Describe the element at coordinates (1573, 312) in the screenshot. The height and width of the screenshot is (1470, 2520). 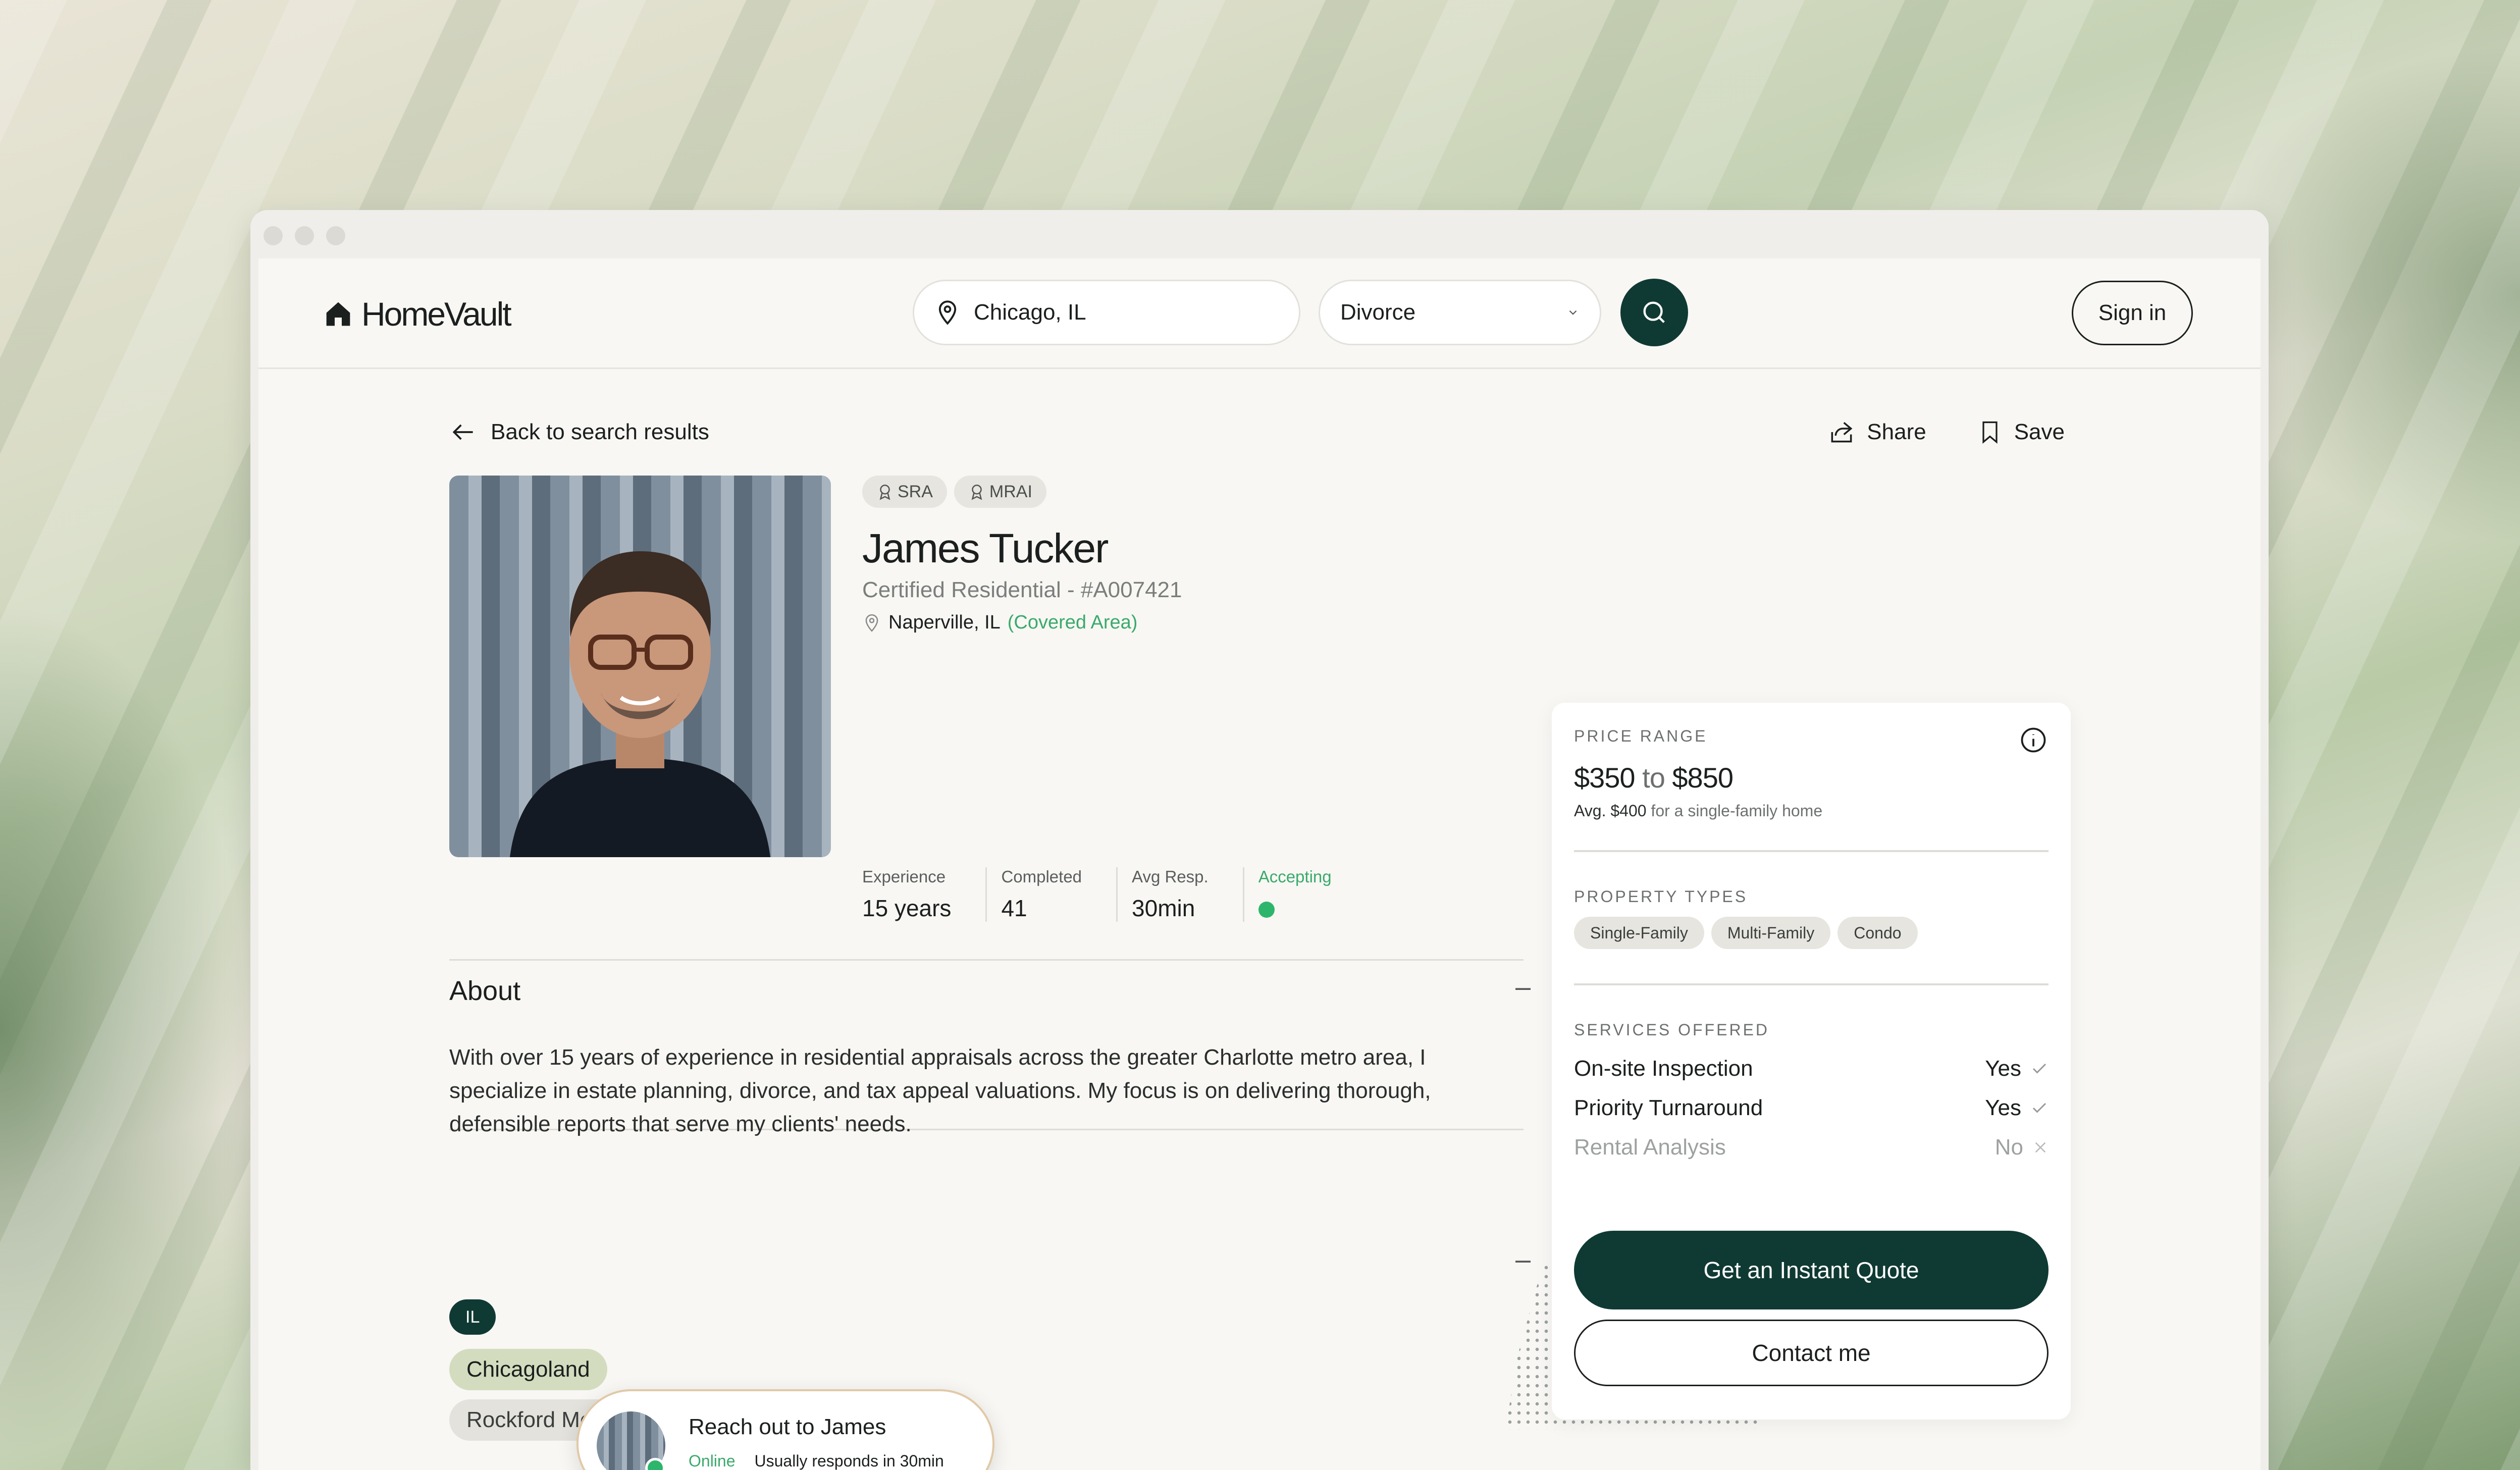
I see `chevron-down-icon` at that location.